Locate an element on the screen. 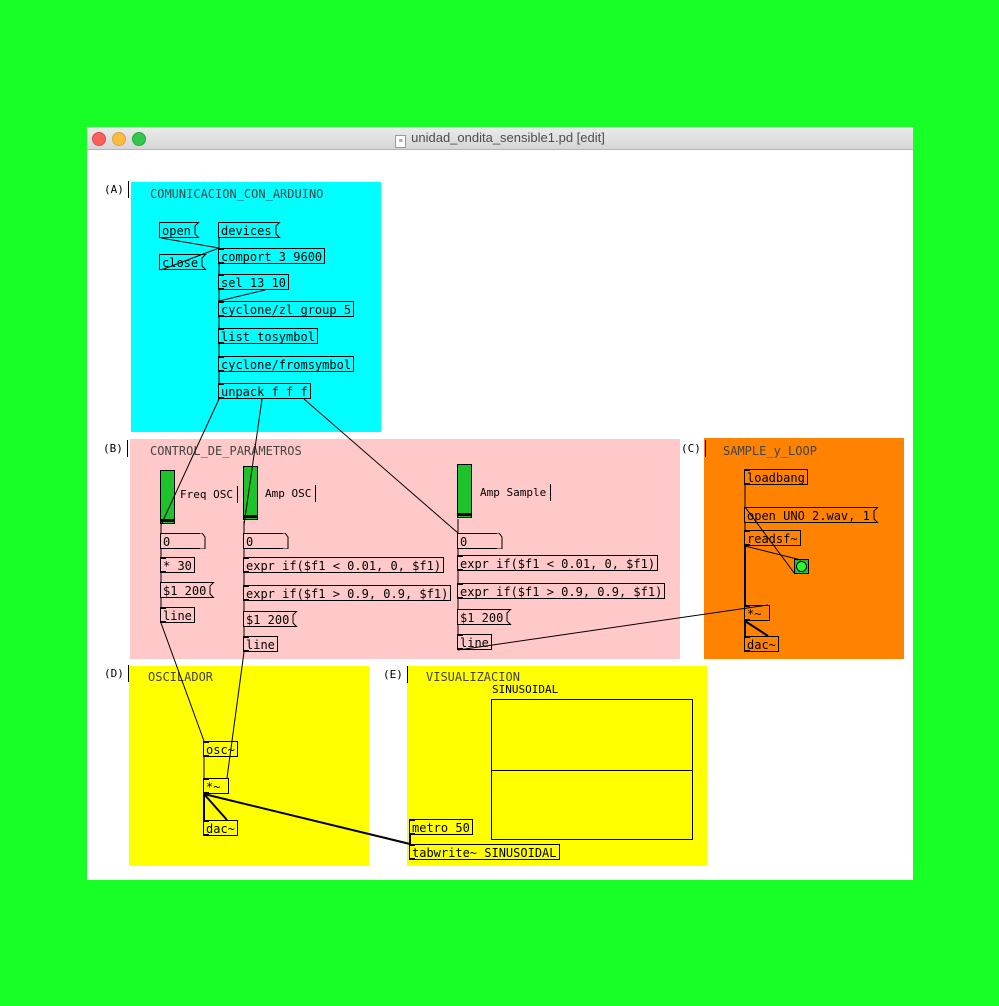 This screenshot has width=999, height=1006. section-e-marker: (E) is located at coordinates (395, 674).